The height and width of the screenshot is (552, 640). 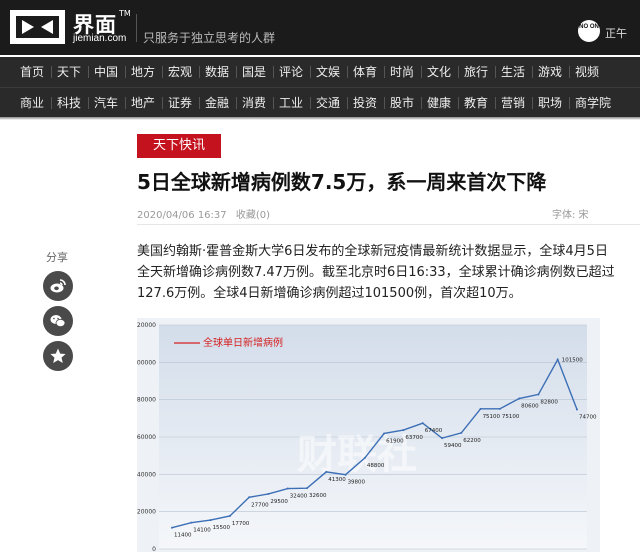 I want to click on nav-secondary-item-0: 商业, so click(x=32, y=103).